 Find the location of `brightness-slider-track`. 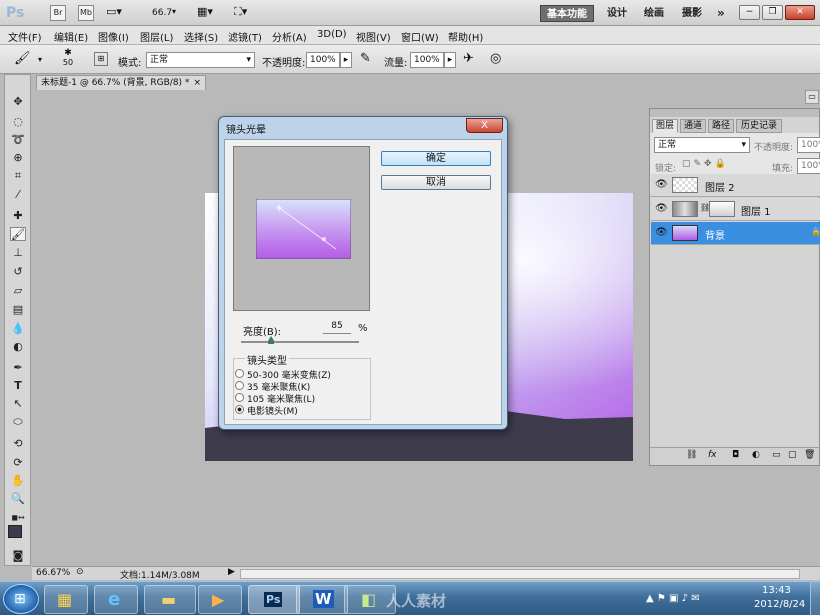

brightness-slider-track is located at coordinates (300, 342).